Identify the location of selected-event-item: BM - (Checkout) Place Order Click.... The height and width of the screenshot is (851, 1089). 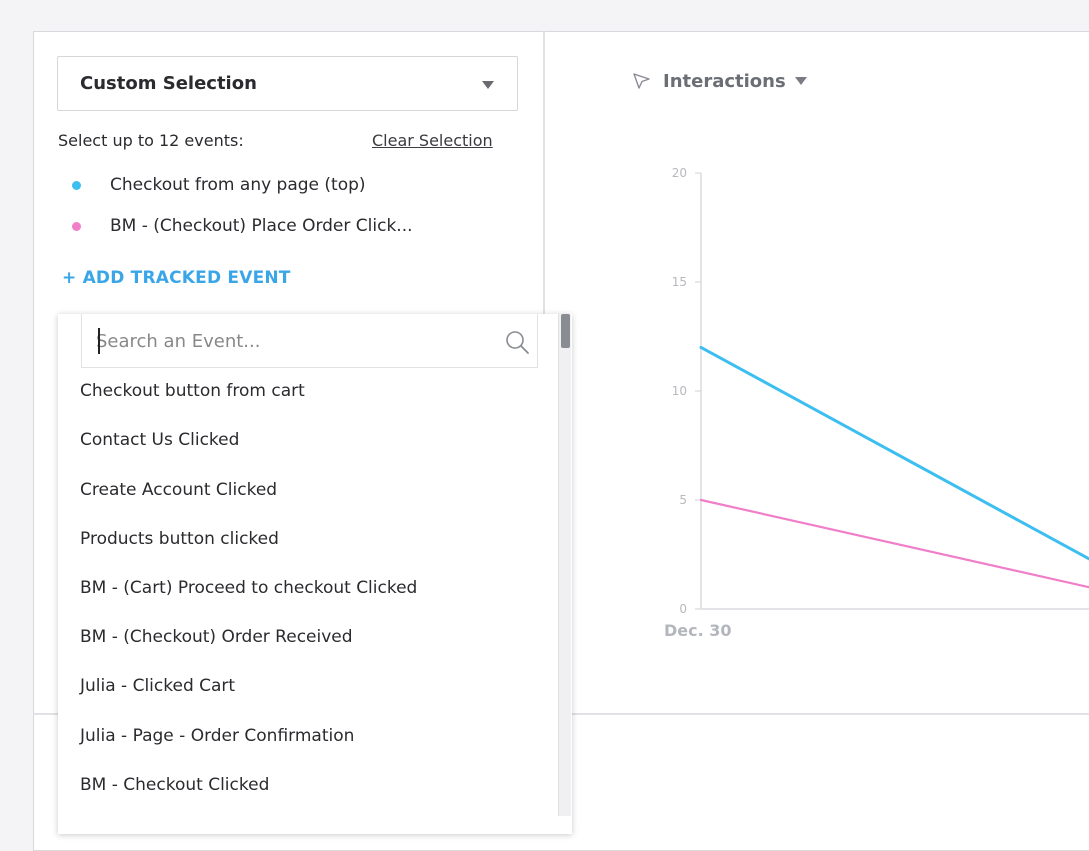
(242, 226).